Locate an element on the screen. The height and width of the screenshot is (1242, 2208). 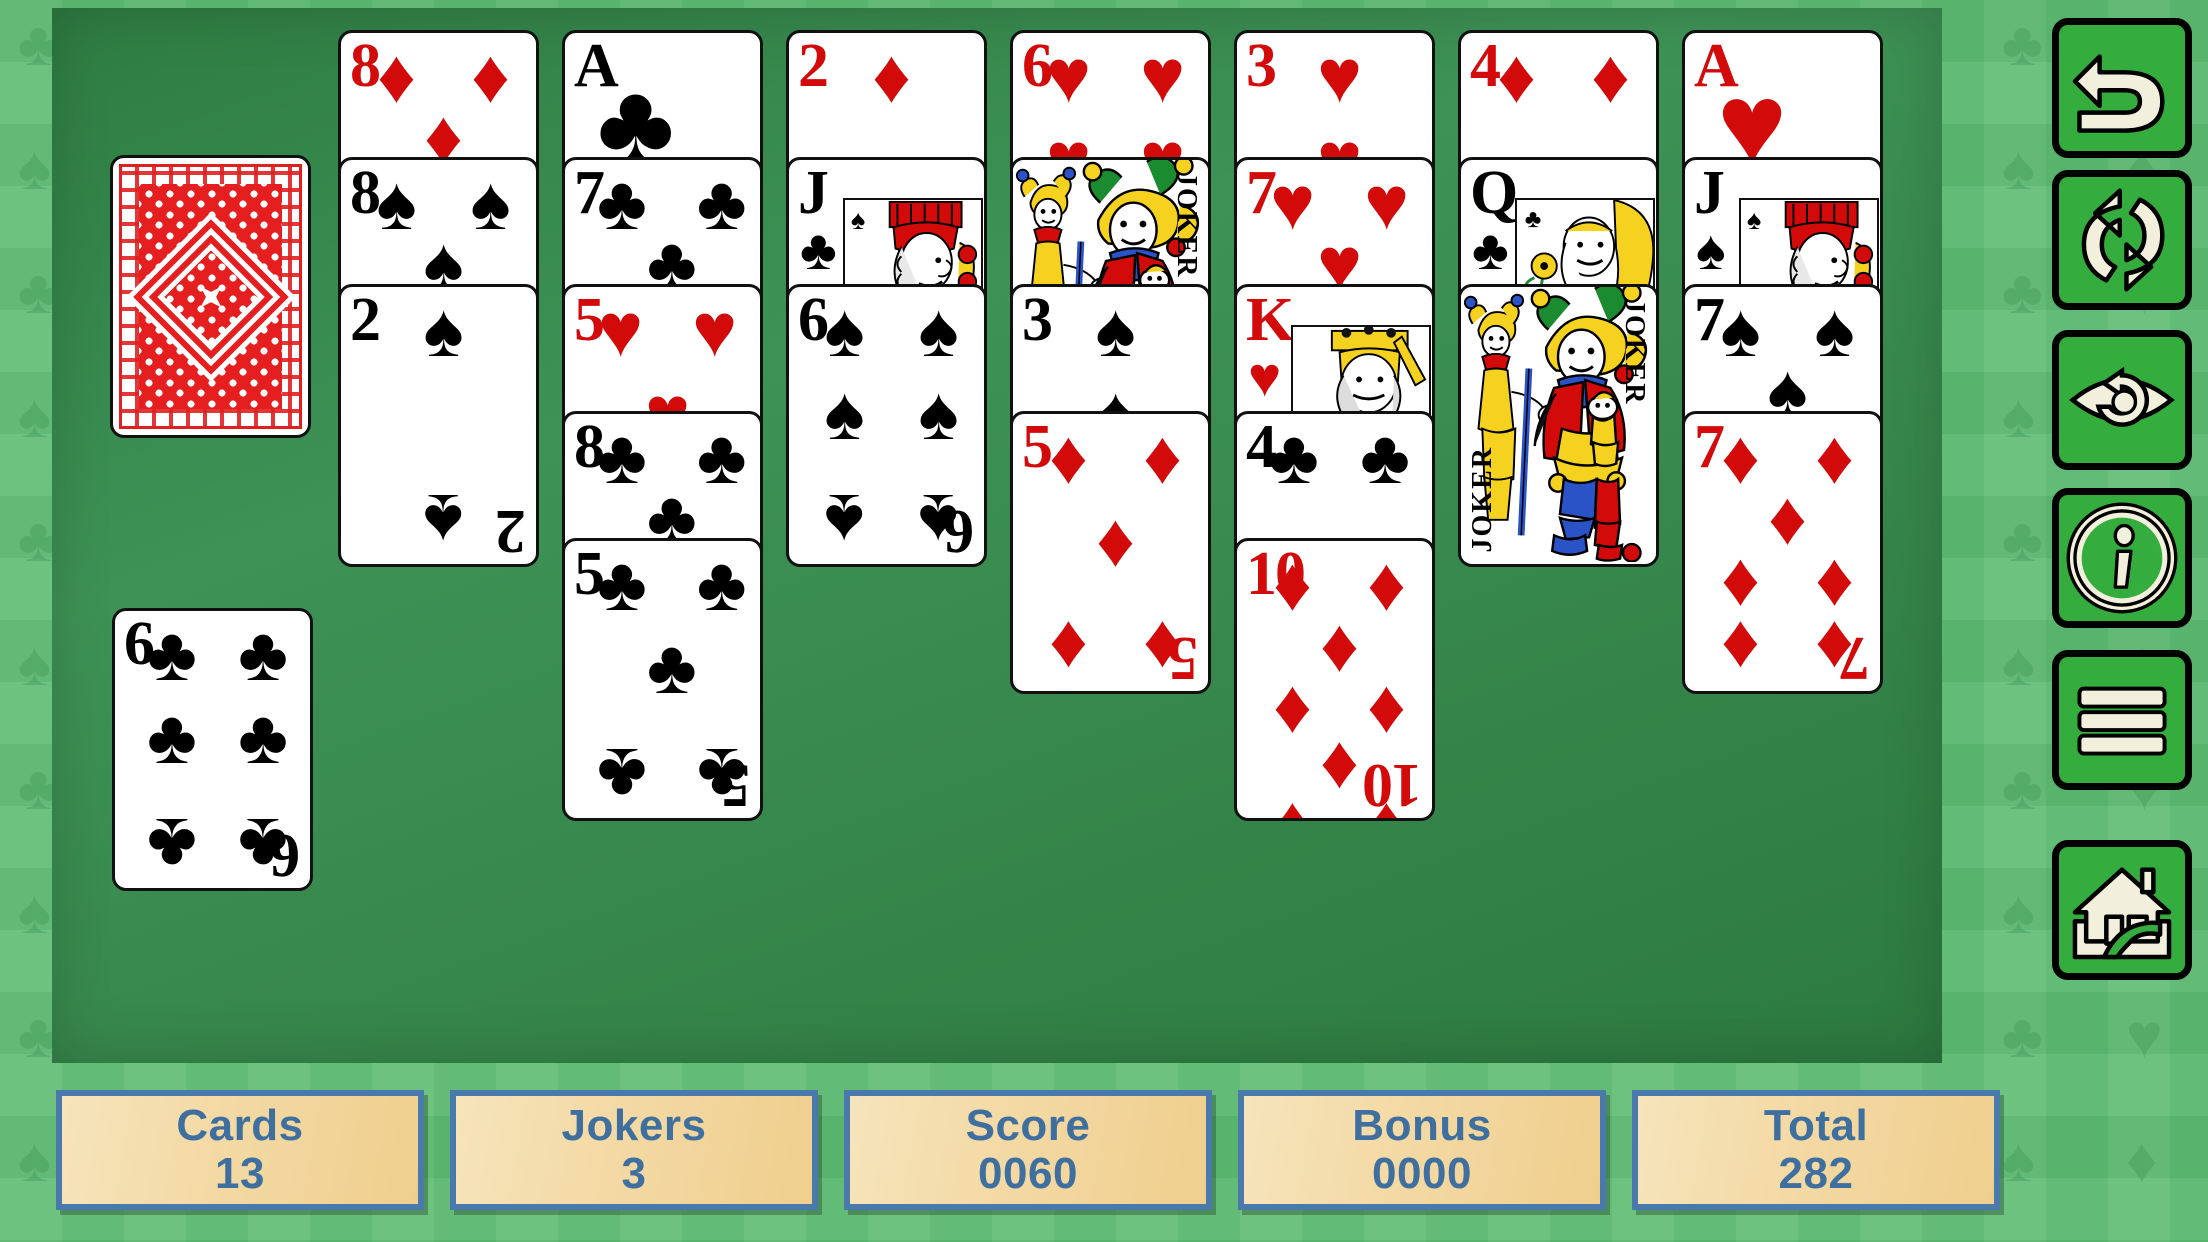
house-icon is located at coordinates (2122, 910).